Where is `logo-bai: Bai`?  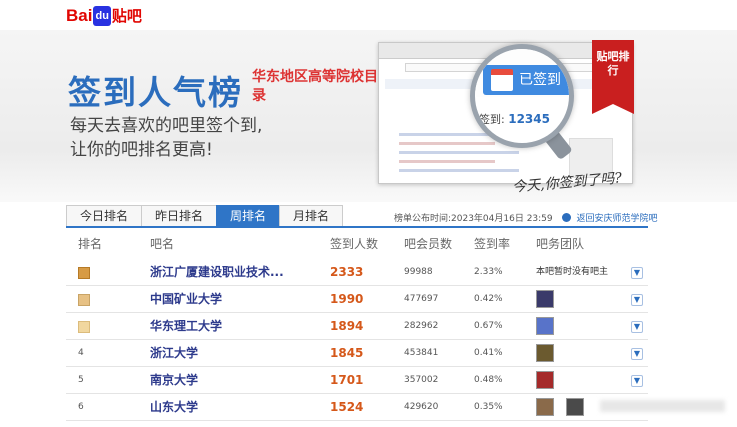 logo-bai: Bai is located at coordinates (79, 15).